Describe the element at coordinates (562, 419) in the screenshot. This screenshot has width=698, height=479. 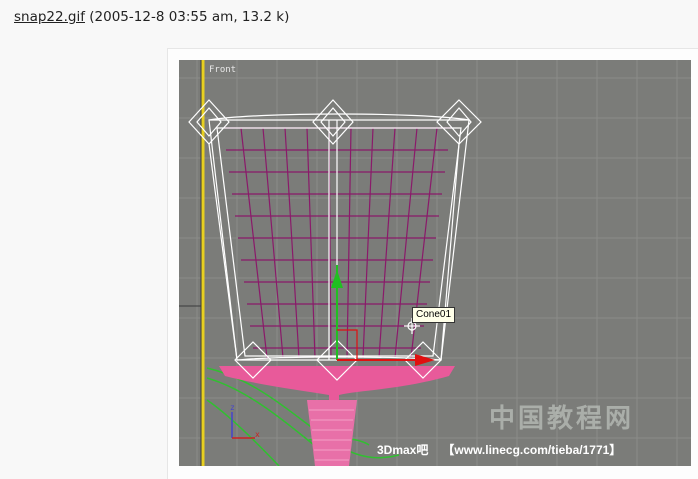
I see `watermark-site: 中国教程网` at that location.